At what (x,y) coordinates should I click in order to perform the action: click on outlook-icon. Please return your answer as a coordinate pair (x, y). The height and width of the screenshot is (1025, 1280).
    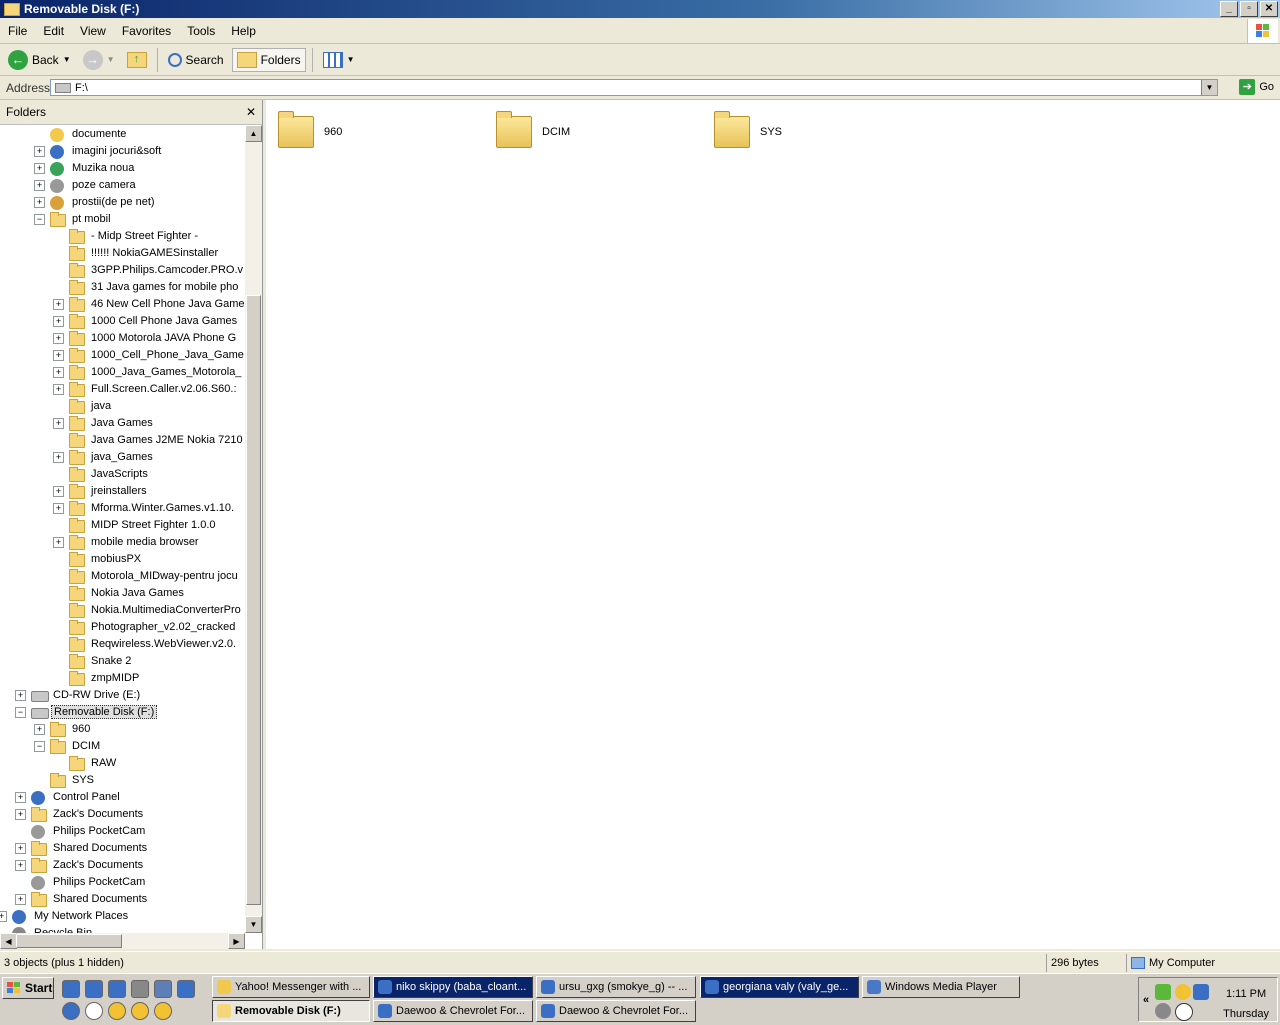
    Looking at the image, I should click on (94, 989).